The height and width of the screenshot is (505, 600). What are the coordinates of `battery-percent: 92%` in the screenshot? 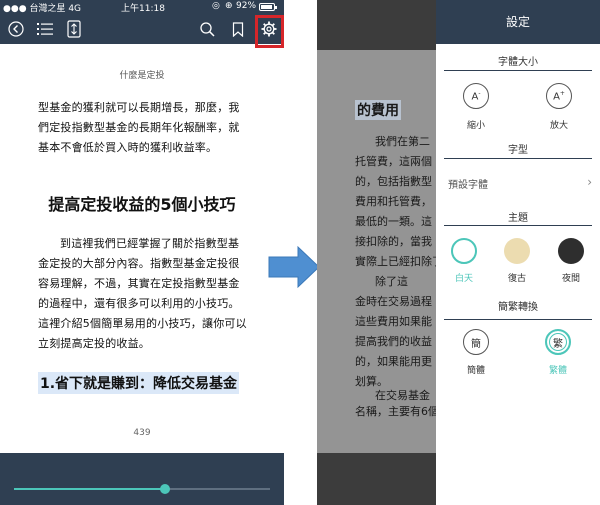 It's located at (246, 6).